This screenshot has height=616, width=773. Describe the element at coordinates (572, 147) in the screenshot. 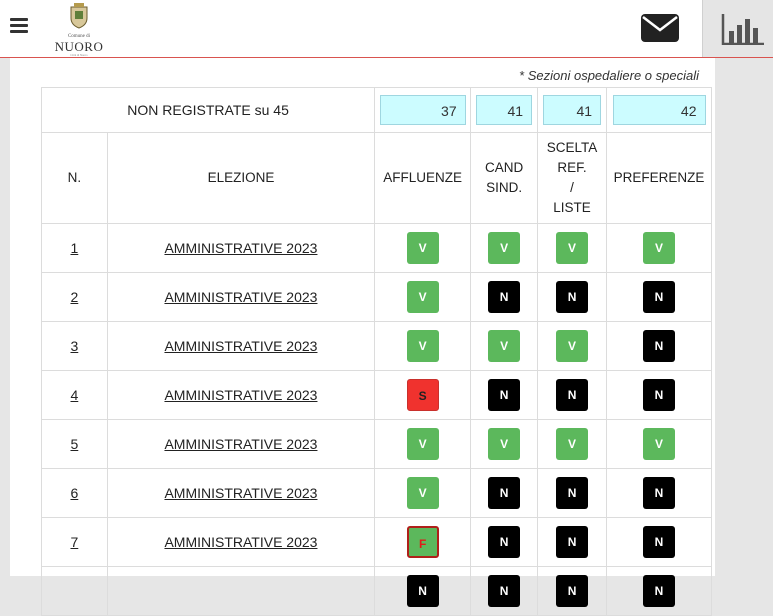

I see `col-scelta-line1: SCELTA` at that location.